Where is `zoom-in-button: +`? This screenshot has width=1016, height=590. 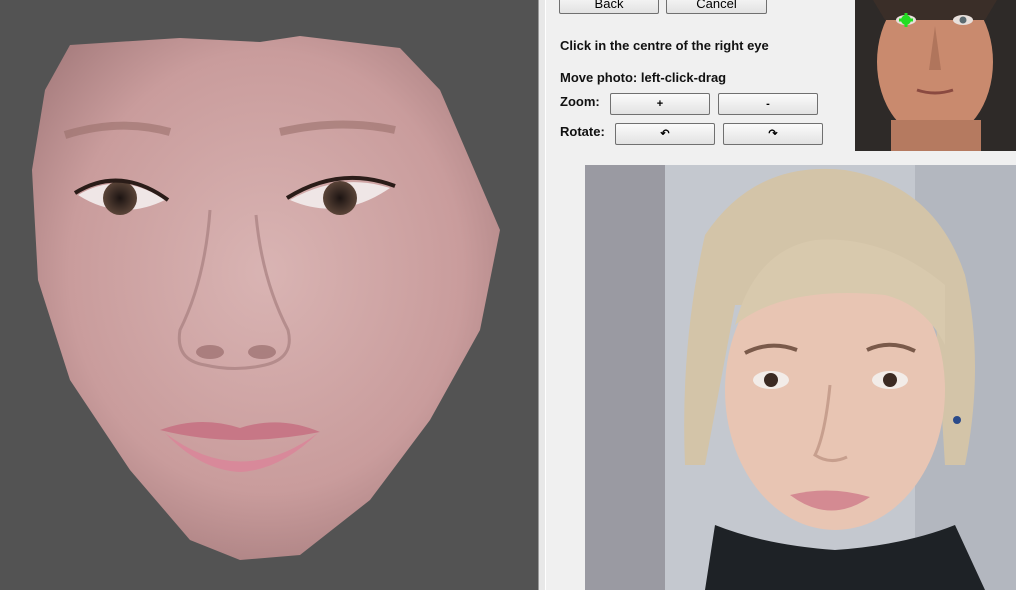
zoom-in-button: + is located at coordinates (660, 104).